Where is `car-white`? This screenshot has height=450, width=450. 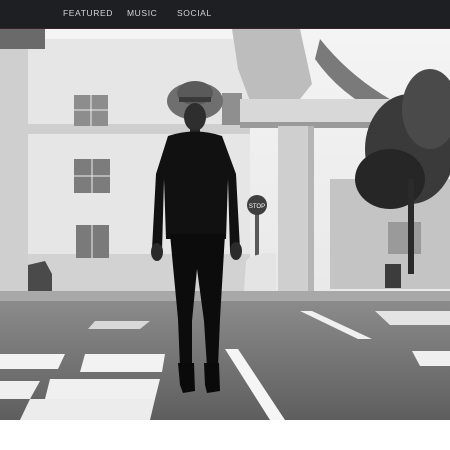 car-white is located at coordinates (260, 274).